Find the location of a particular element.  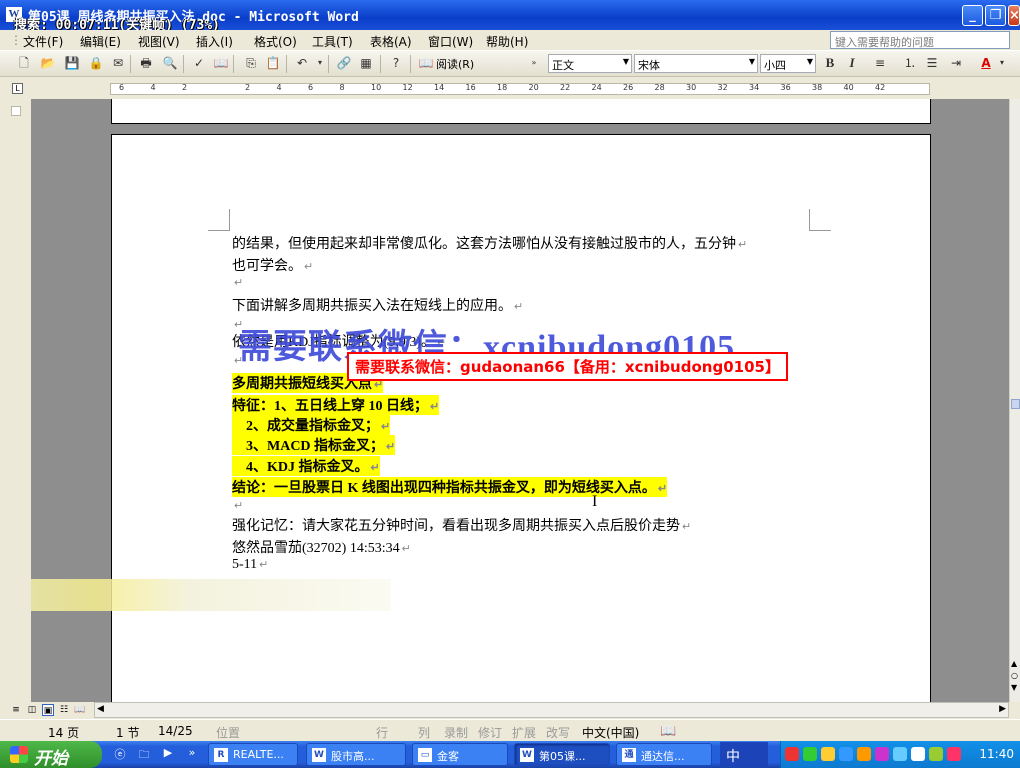

minimize-button: _ is located at coordinates (972, 15).